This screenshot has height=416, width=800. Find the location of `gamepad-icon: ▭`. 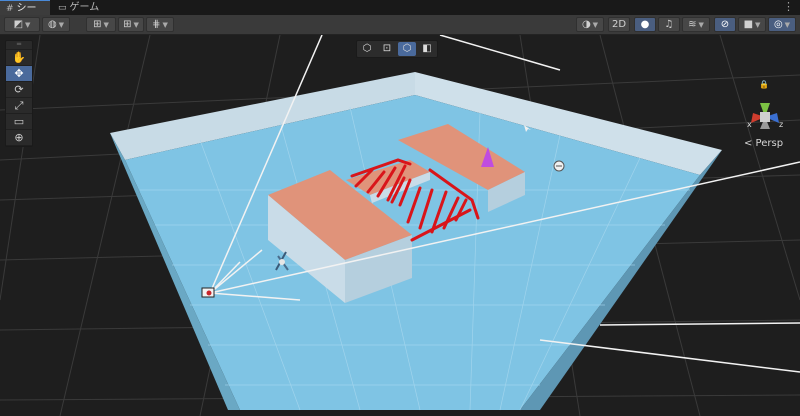

gamepad-icon: ▭ is located at coordinates (62, 8).